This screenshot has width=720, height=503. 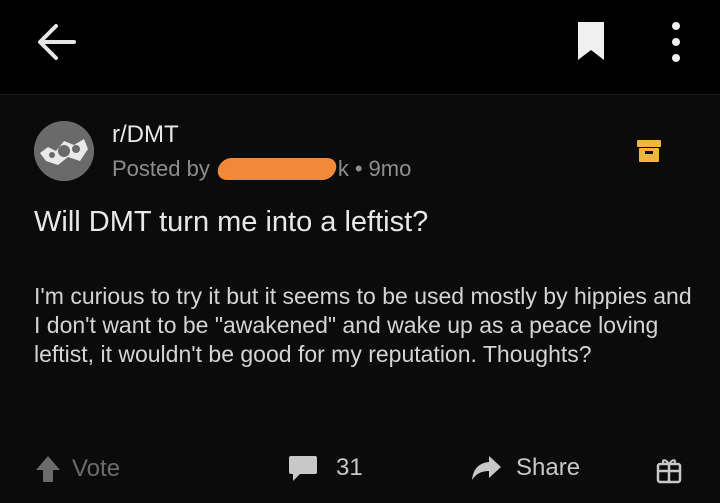 I want to click on redacted-username, so click(x=277, y=169).